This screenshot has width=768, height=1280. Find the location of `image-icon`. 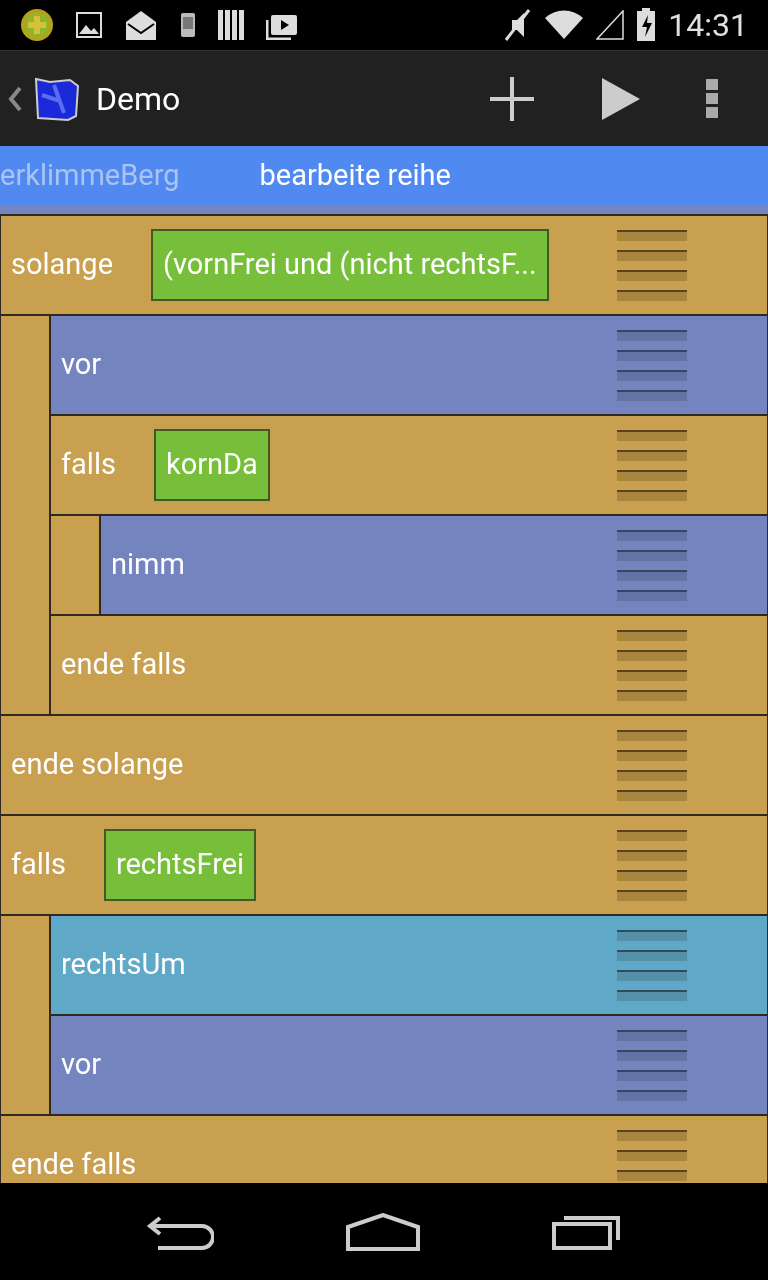

image-icon is located at coordinates (89, 25).